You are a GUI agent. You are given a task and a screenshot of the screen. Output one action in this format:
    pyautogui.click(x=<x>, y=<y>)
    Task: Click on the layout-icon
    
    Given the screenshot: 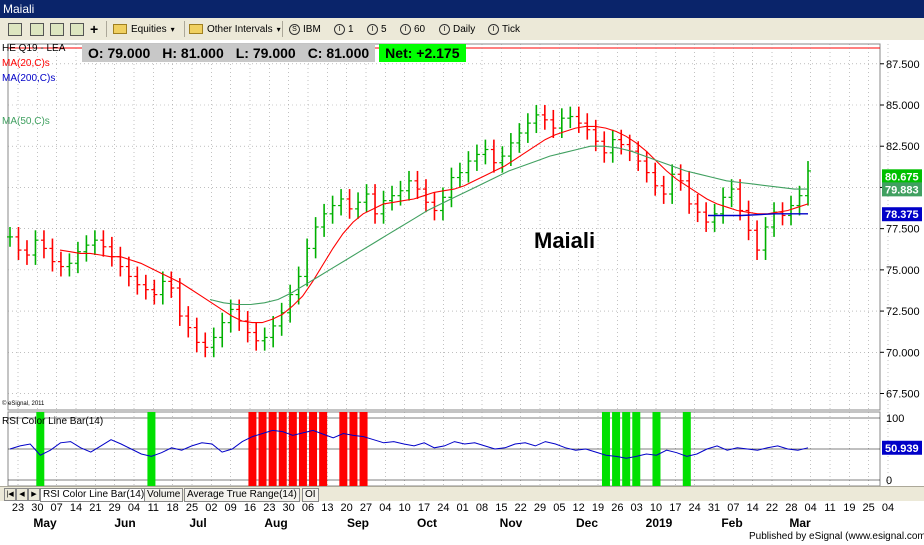 What is the action you would take?
    pyautogui.click(x=15, y=29)
    